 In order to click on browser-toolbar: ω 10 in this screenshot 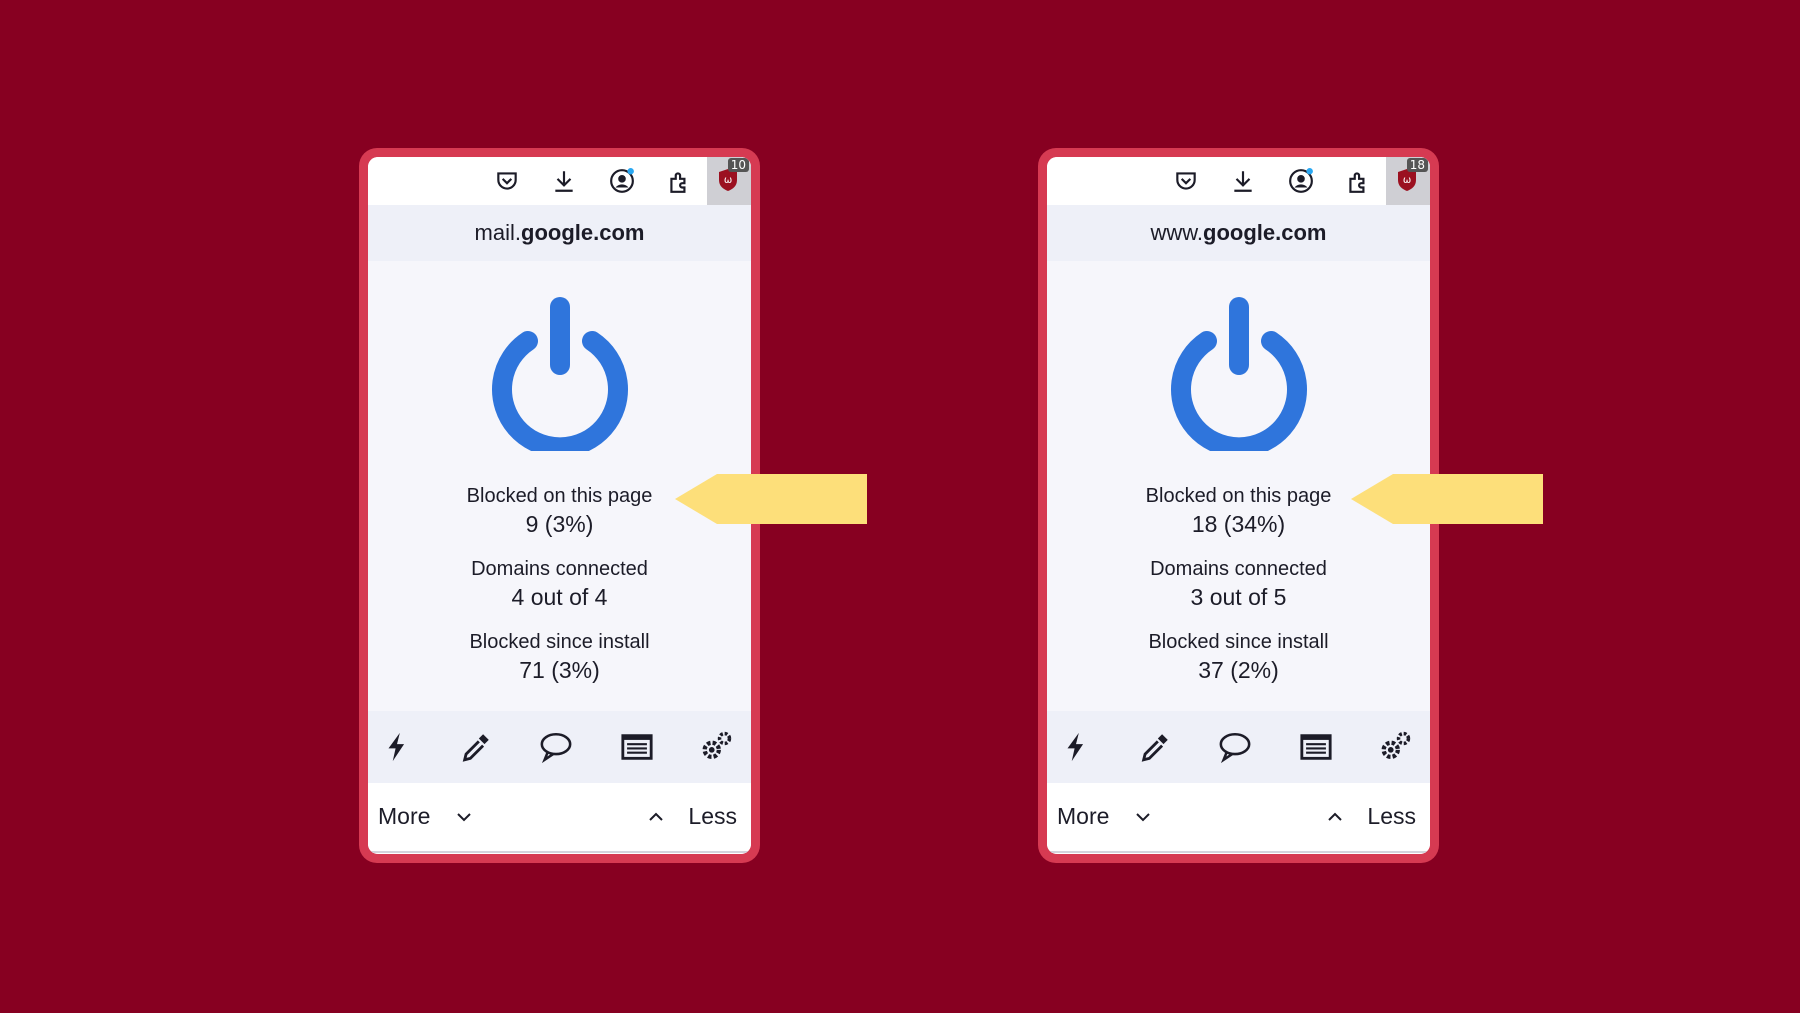, I will do `click(559, 181)`.